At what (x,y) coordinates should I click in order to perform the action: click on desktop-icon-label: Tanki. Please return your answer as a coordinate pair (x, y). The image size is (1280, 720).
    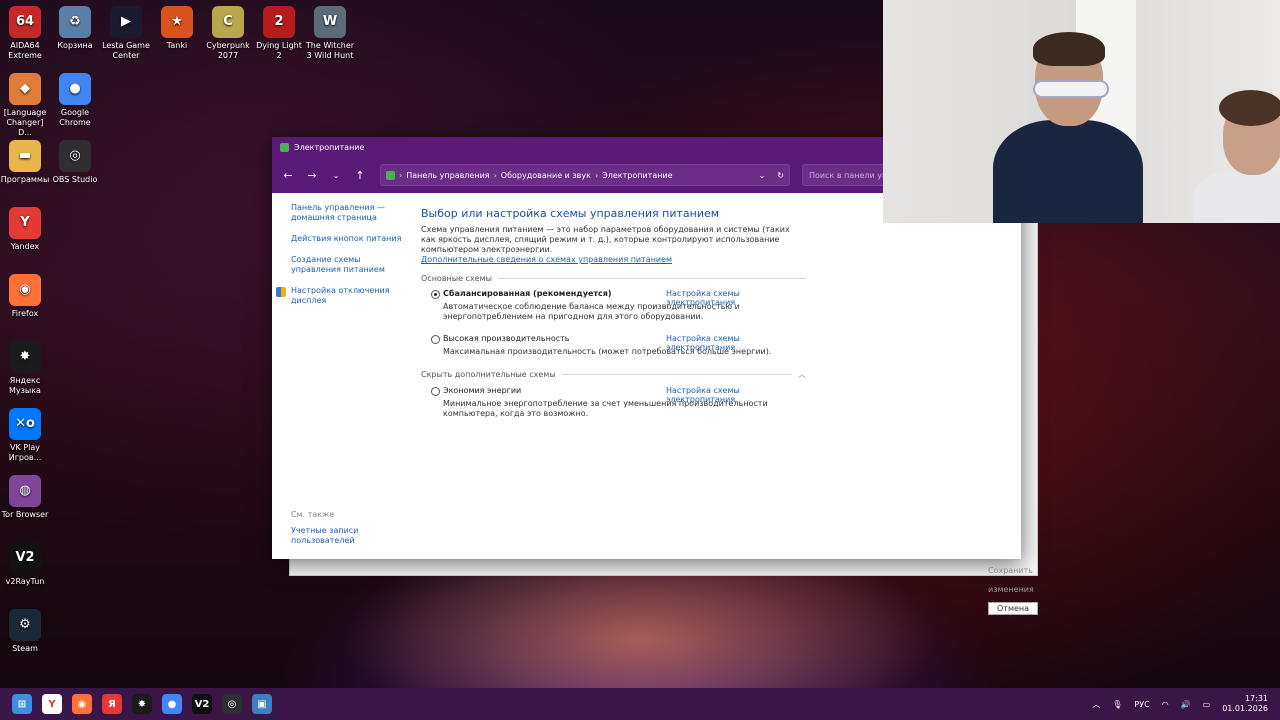
    Looking at the image, I should click on (177, 45).